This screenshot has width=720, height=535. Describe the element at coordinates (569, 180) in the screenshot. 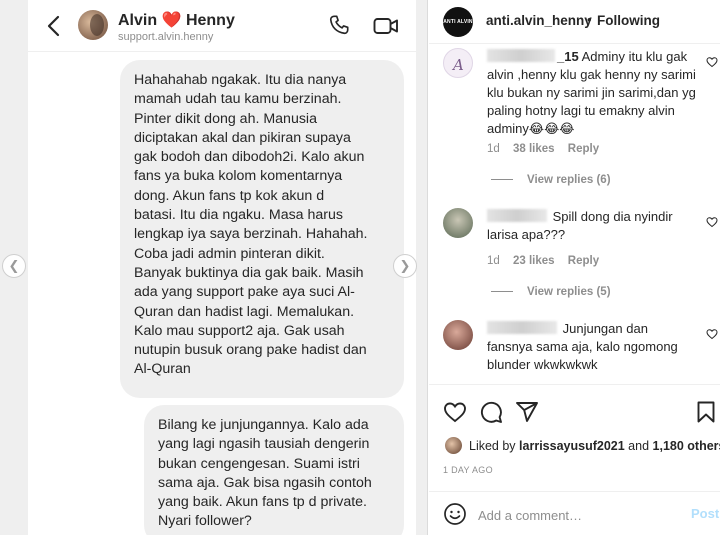

I see `view-replies-label: View replies (6)` at that location.